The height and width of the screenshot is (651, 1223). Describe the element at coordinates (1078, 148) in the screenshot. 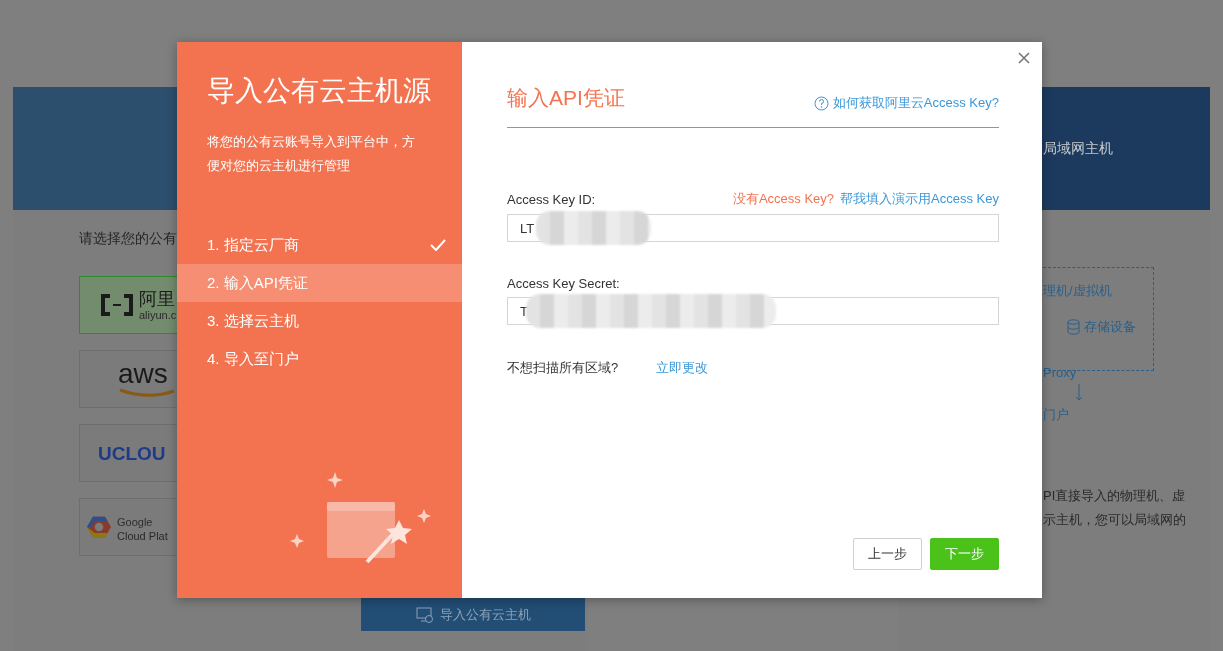

I see `header-text: 局域网主机` at that location.